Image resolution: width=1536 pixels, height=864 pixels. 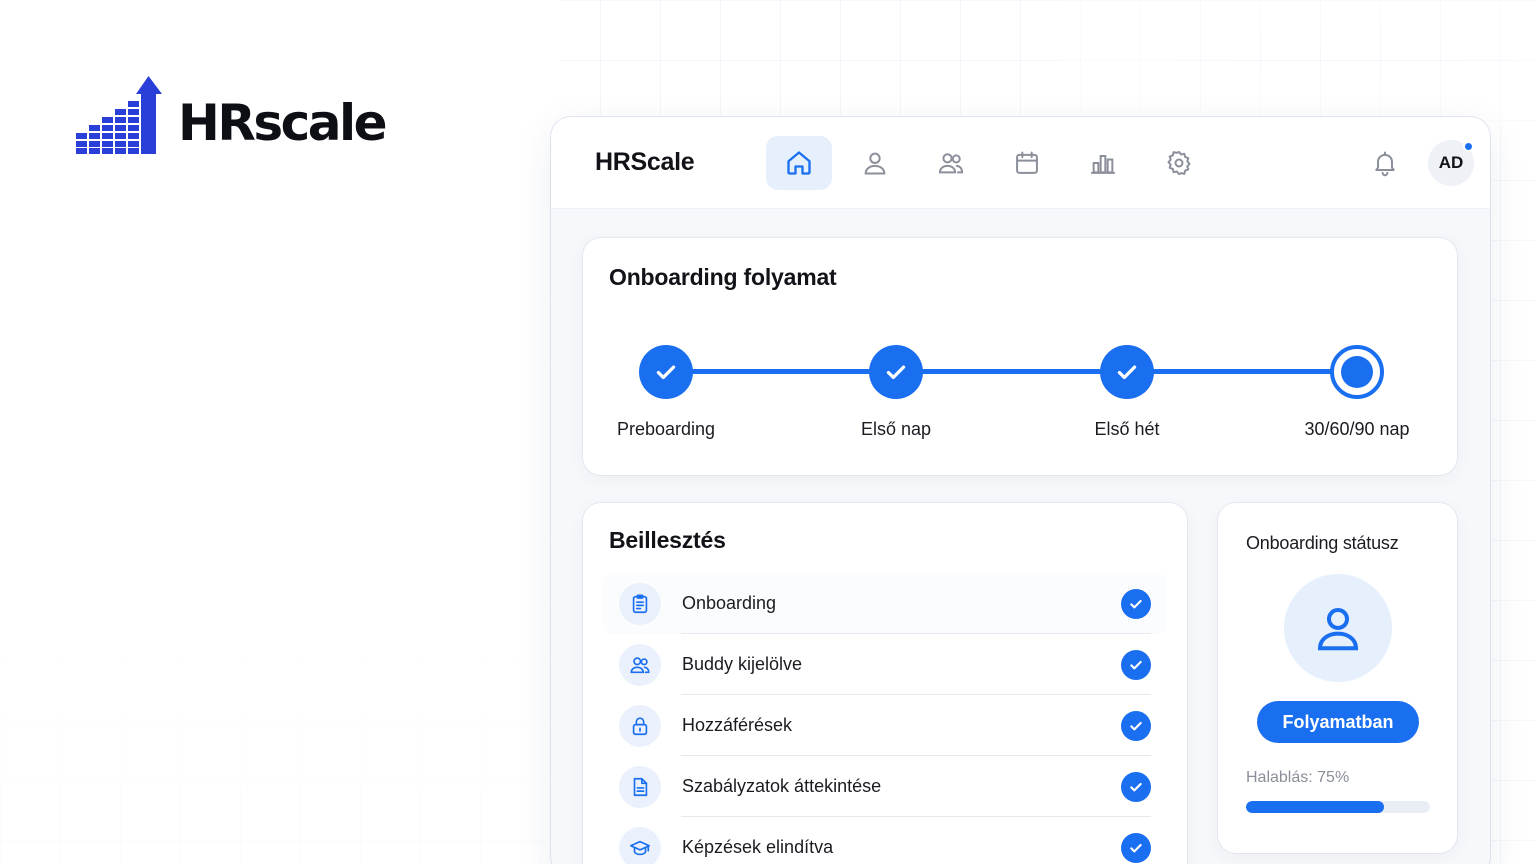 What do you see at coordinates (666, 429) in the screenshot?
I see `step-label: Preboarding` at bounding box center [666, 429].